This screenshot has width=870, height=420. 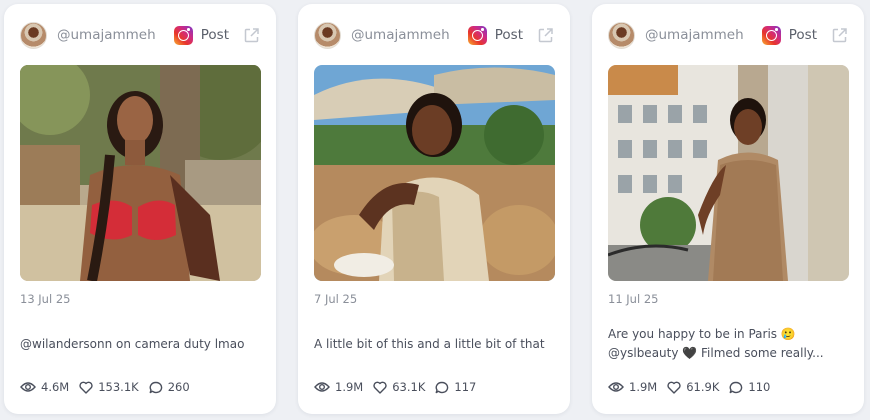 What do you see at coordinates (465, 387) in the screenshot?
I see `comments-count: 117` at bounding box center [465, 387].